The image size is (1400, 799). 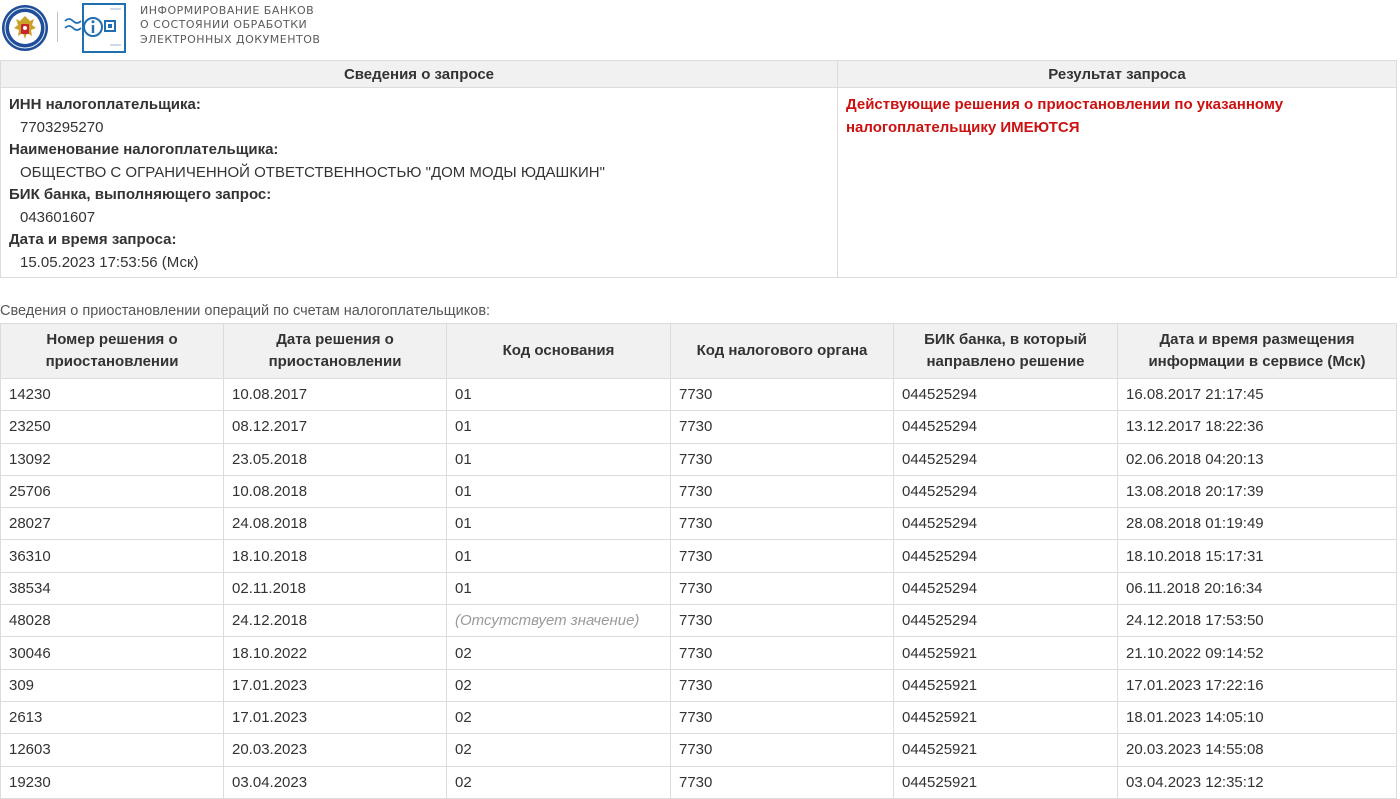 I want to click on decision-date-cell: 18.10.2018, so click(x=335, y=556).